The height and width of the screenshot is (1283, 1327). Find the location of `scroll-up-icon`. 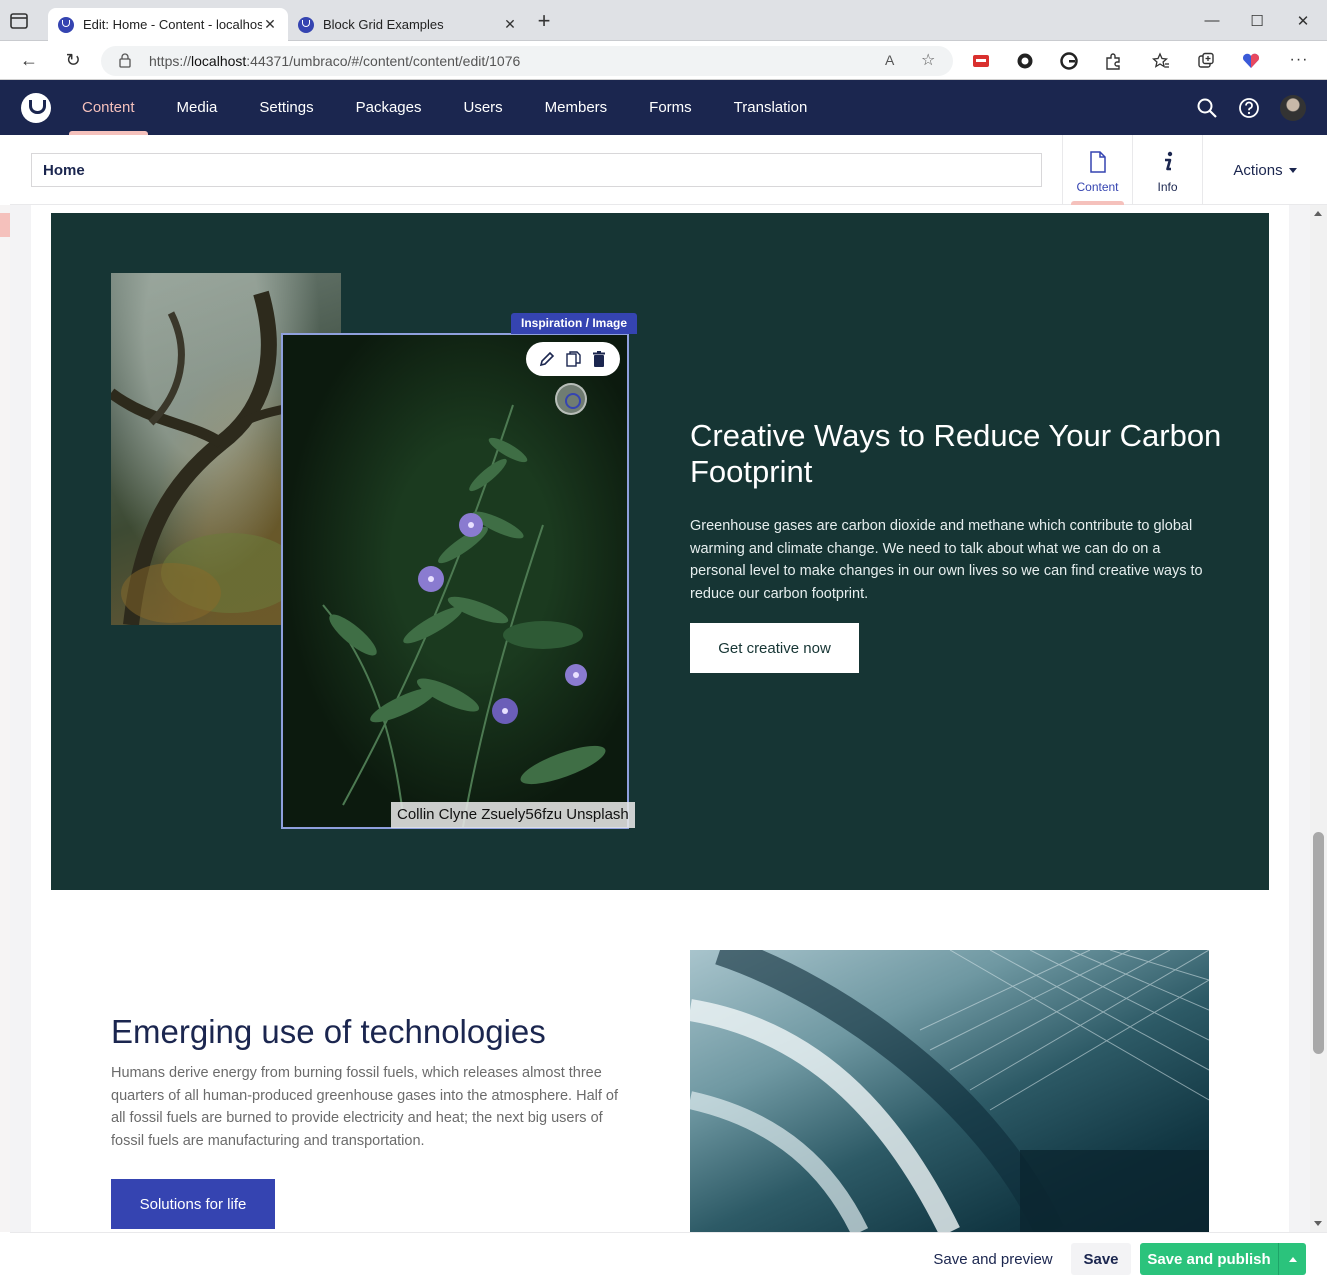

scroll-up-icon is located at coordinates (1318, 213).